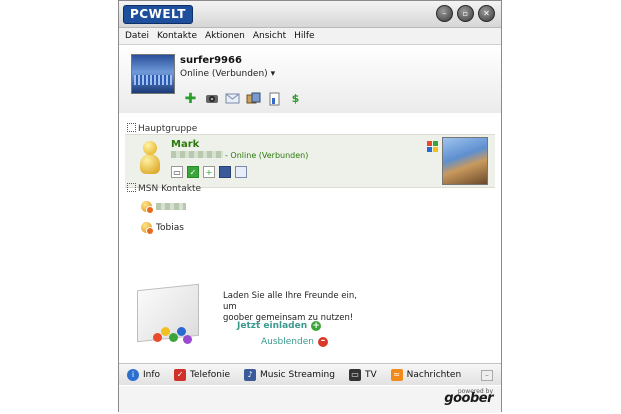 This screenshot has height=414, width=621. Describe the element at coordinates (243, 99) in the screenshot. I see `action-toolbar: ✚ $` at that location.